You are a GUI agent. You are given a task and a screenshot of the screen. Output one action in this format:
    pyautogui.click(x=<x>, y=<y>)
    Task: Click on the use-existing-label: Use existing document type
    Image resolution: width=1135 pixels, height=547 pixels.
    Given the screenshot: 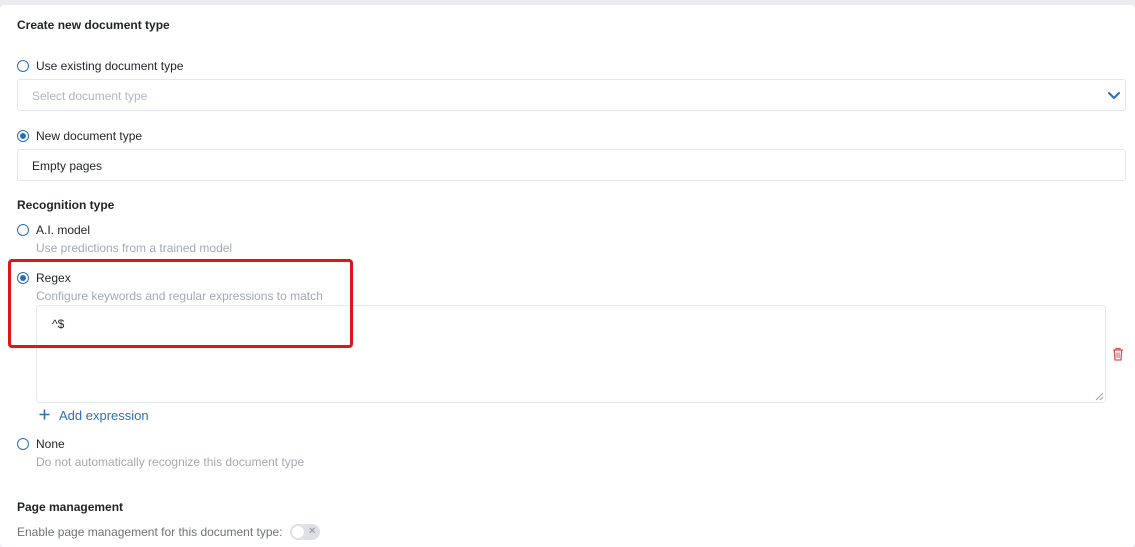 What is the action you would take?
    pyautogui.click(x=110, y=66)
    